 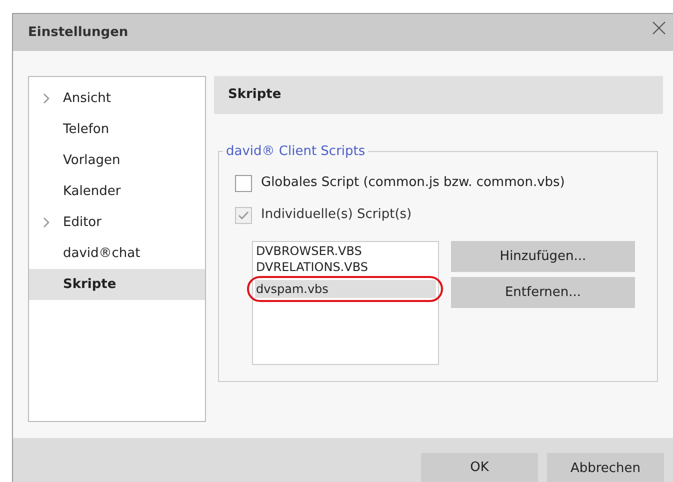 I want to click on tree-item: Ansicht, so click(x=117, y=98).